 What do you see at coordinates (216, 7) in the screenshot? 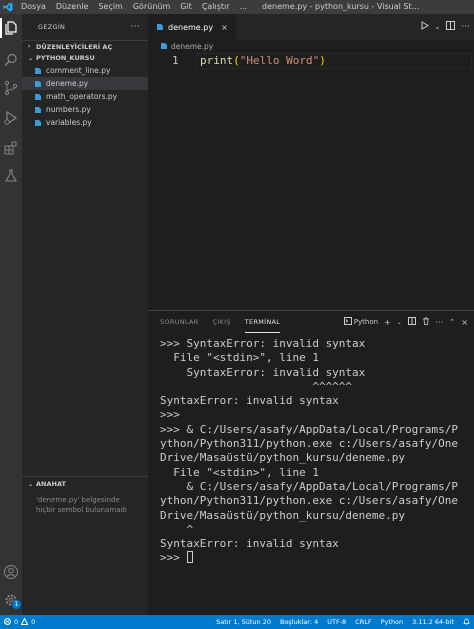
I see `menu-run: Çalıştır` at bounding box center [216, 7].